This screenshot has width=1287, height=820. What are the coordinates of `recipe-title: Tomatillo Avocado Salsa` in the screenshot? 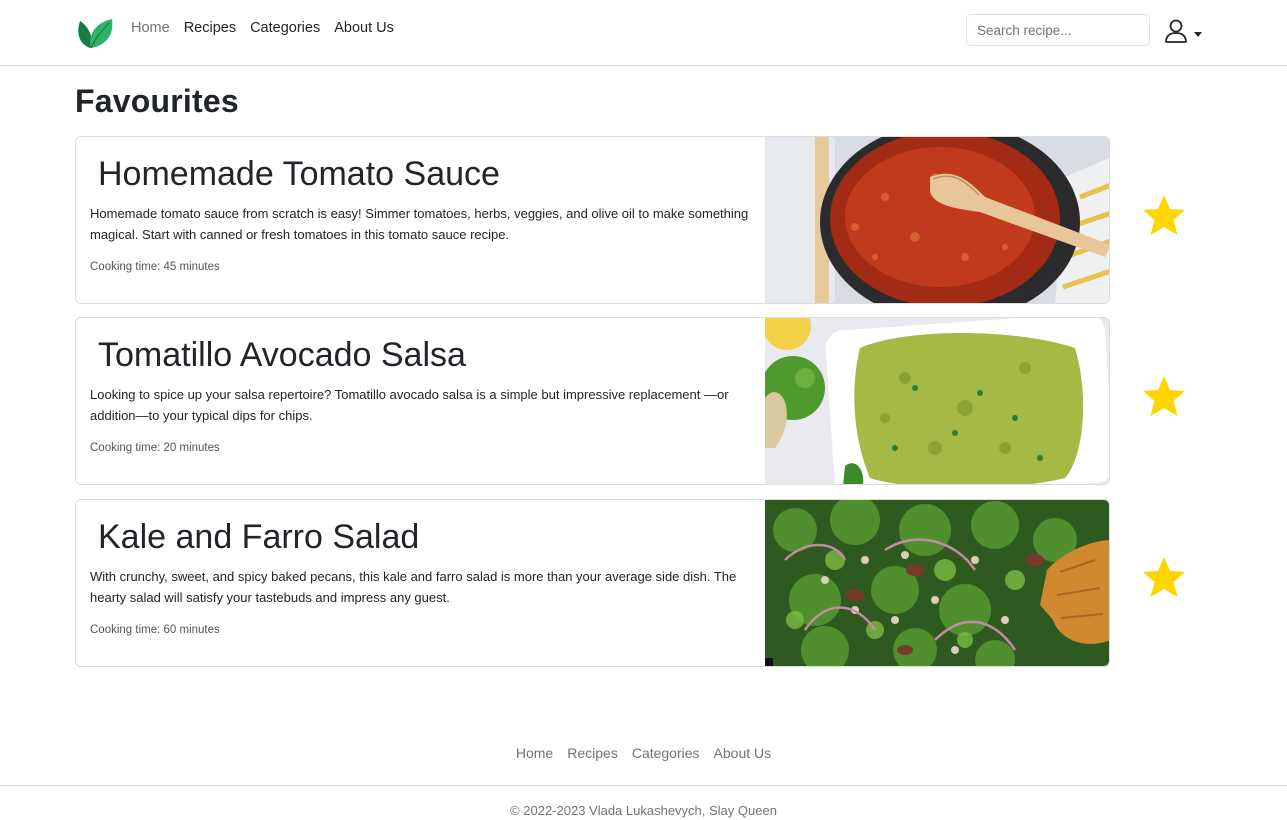 It's located at (282, 355).